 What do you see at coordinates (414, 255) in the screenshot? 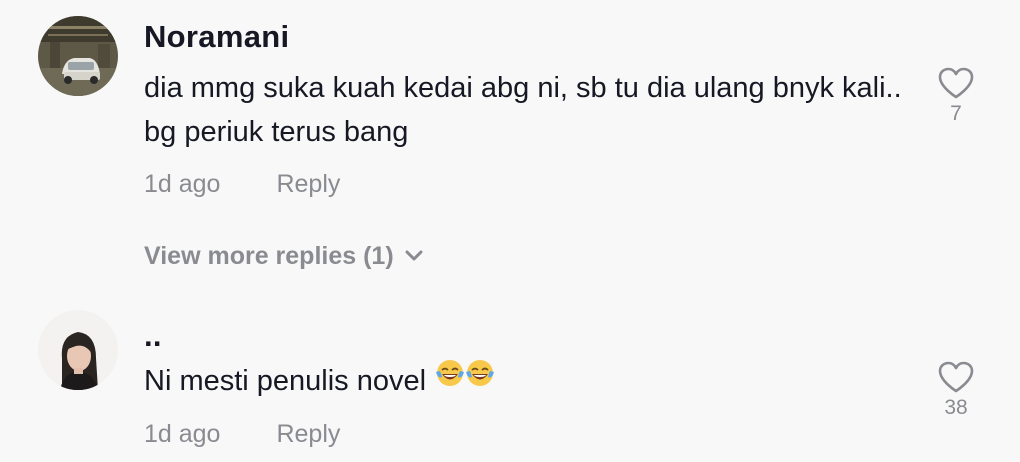
I see `chevron-down-icon` at bounding box center [414, 255].